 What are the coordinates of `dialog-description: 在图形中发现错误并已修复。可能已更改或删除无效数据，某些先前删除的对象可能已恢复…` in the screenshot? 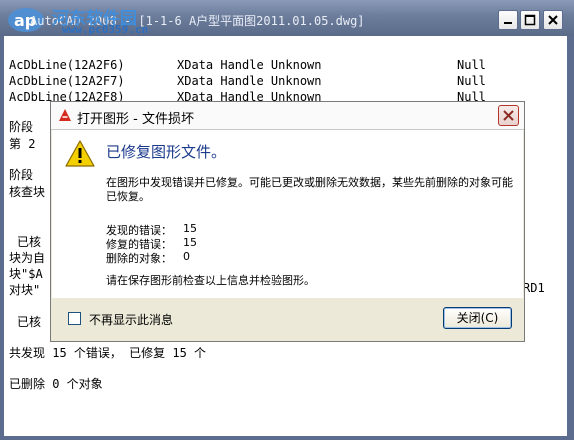 It's located at (309, 189).